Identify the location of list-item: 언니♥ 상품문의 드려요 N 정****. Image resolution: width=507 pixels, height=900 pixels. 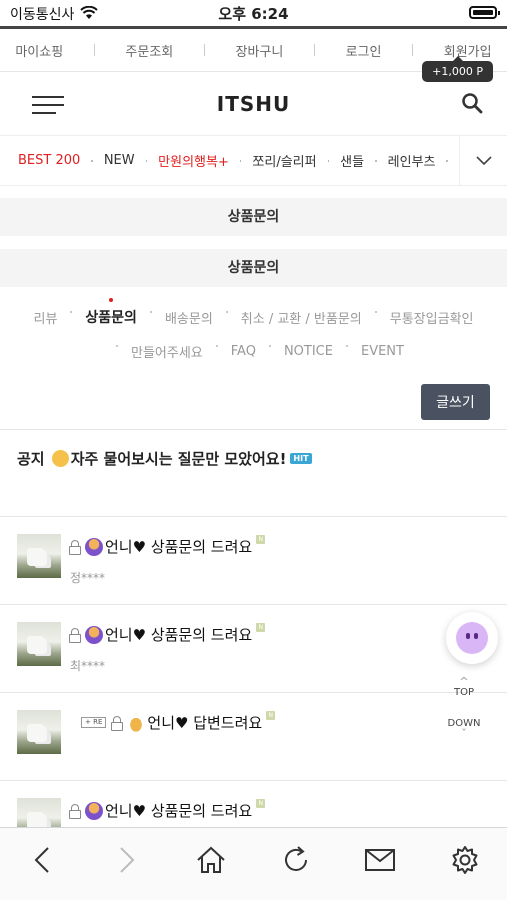
(253, 561).